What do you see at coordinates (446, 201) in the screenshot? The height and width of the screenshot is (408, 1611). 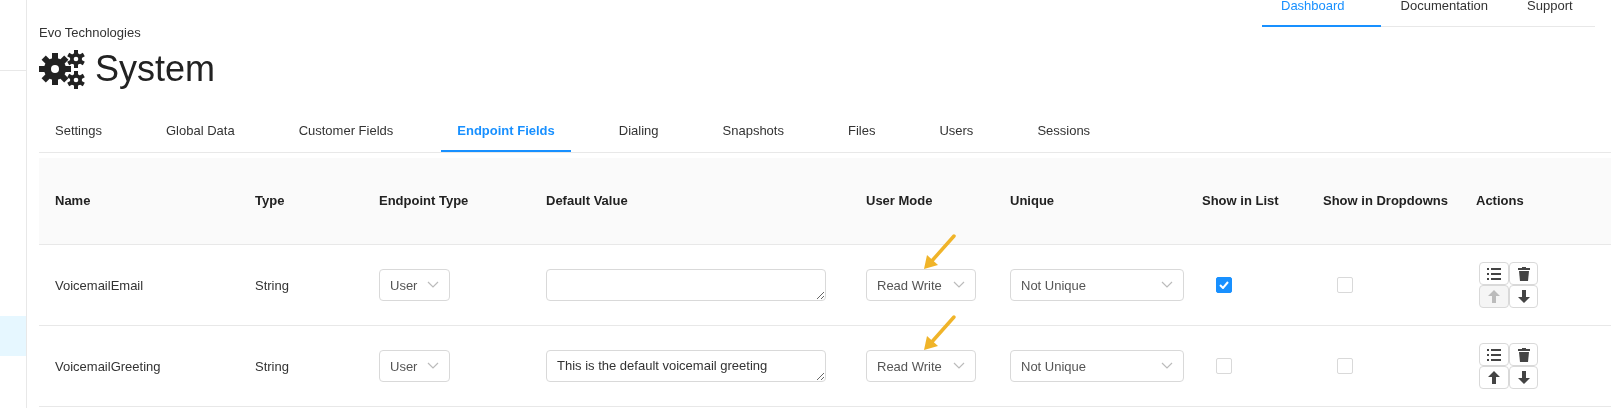 I see `column-header: Endpoint Type` at bounding box center [446, 201].